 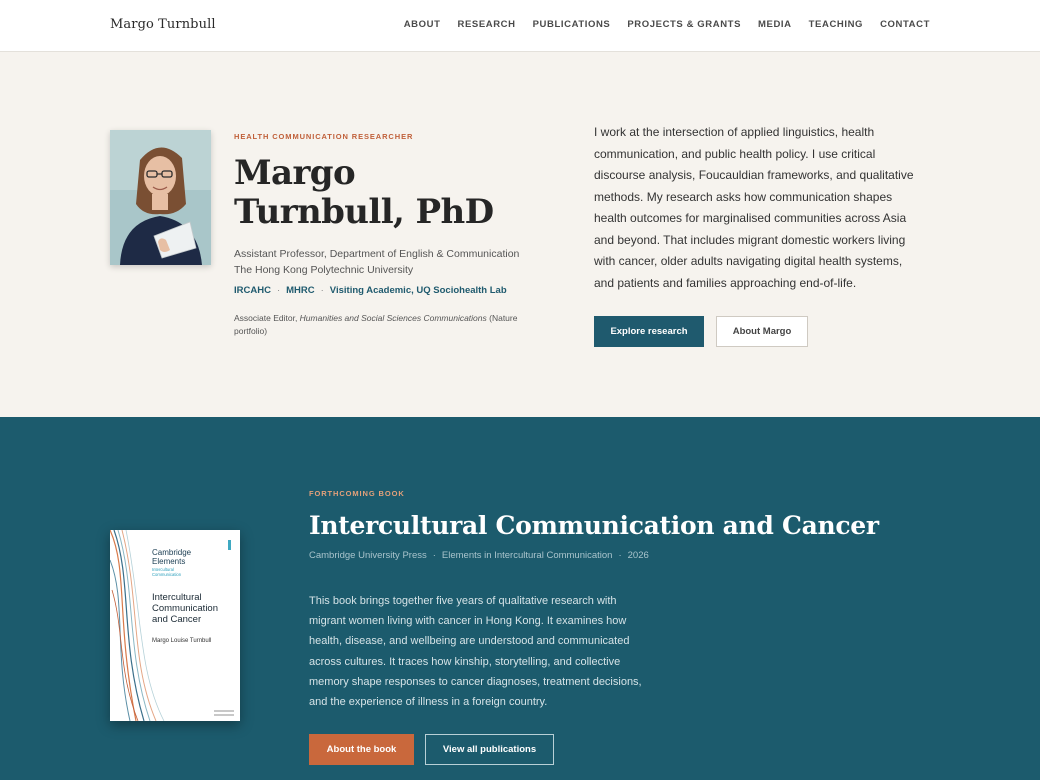 I want to click on cover-title-line2: Communication, so click(x=185, y=608).